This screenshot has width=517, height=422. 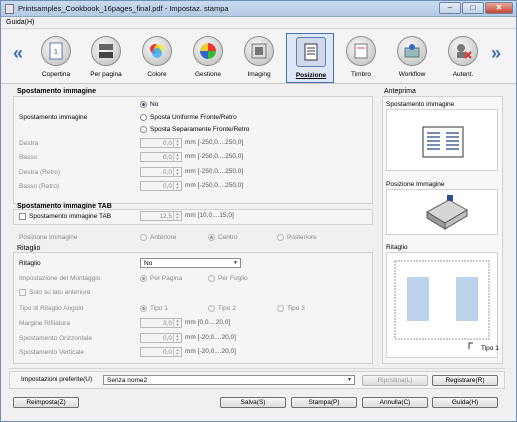 I want to click on preview-trim-type: Tipo 1, so click(x=490, y=348).